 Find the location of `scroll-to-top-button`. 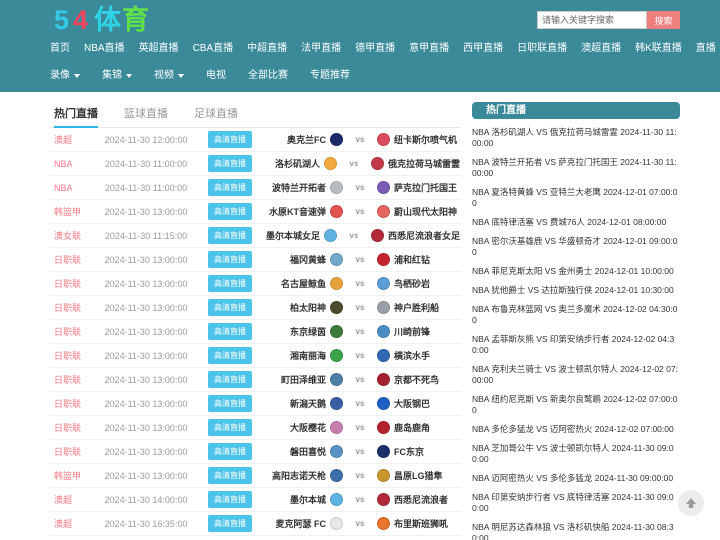

scroll-to-top-button is located at coordinates (691, 503).